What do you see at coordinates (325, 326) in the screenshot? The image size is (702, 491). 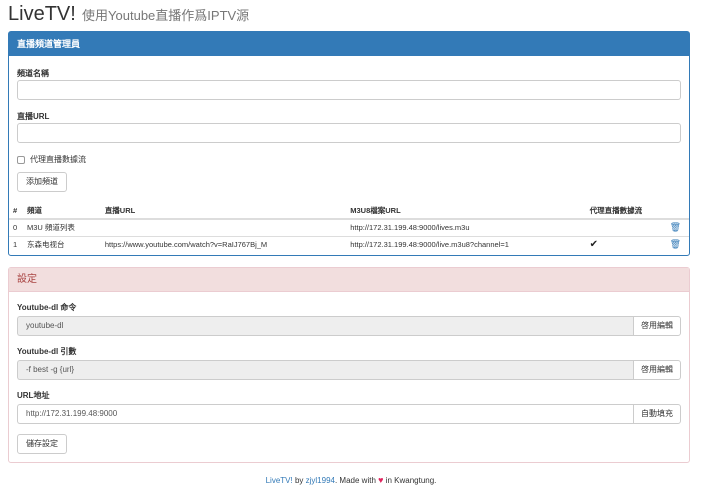 I see `ytdl-command-input: youtube-dl` at bounding box center [325, 326].